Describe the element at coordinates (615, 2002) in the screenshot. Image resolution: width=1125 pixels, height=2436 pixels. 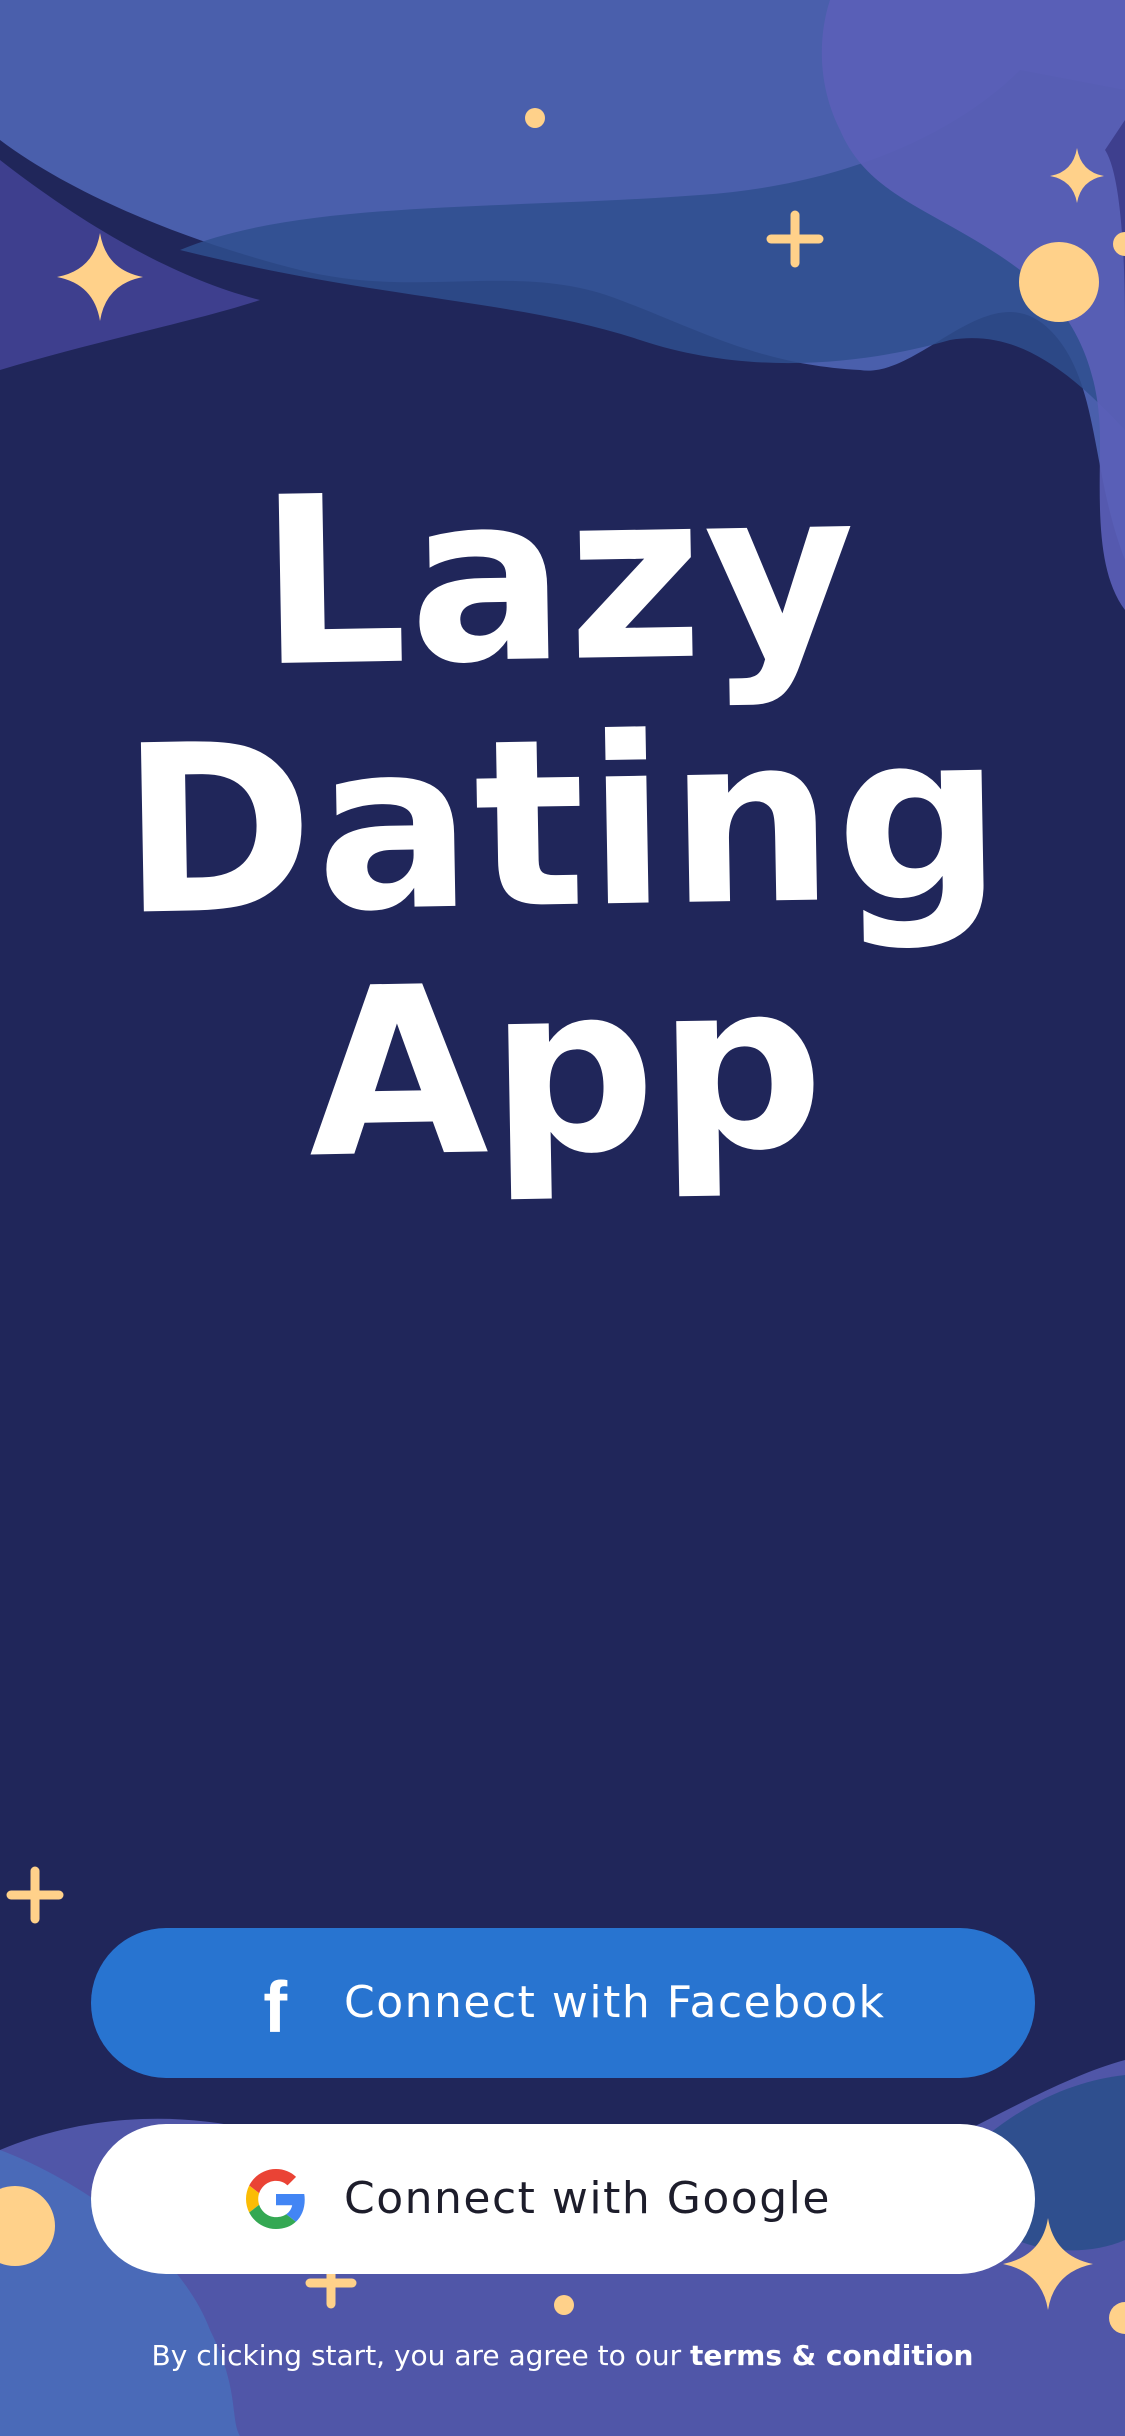
I see `facebook-button-label: Connect with Facebook` at that location.